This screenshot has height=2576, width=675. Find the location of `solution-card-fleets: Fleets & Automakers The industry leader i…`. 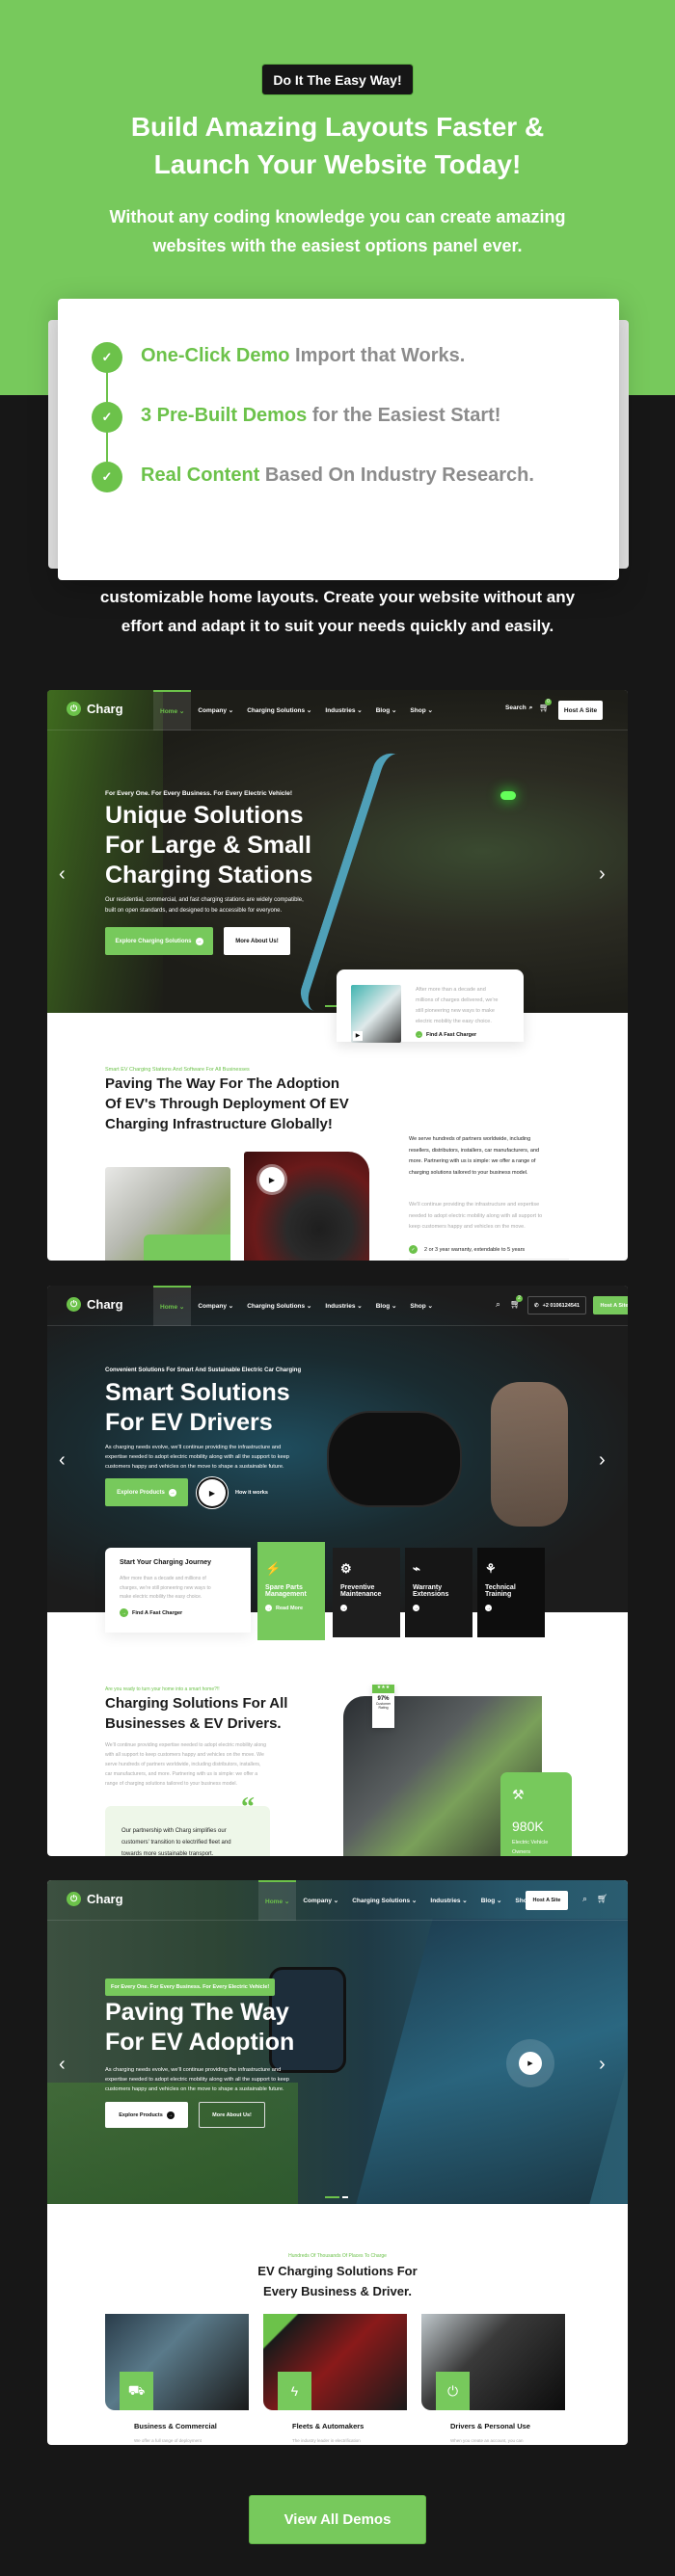

solution-card-fleets: Fleets & Automakers The industry leader i… is located at coordinates (342, 2427).